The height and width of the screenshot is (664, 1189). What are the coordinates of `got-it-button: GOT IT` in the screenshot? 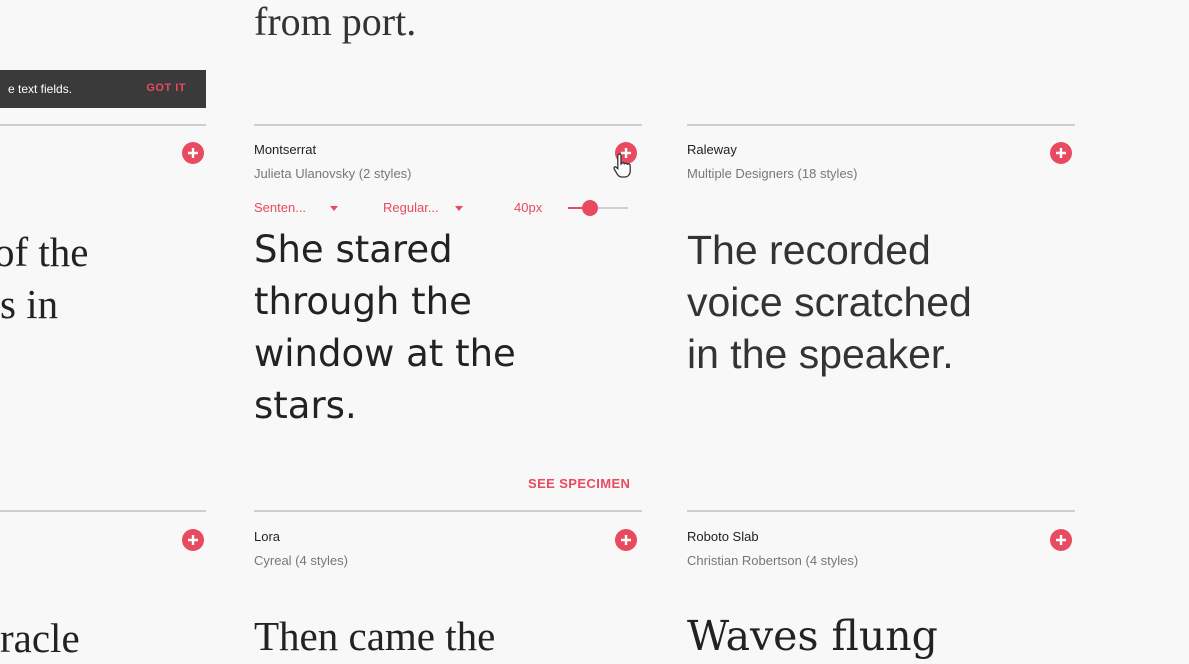 It's located at (166, 88).